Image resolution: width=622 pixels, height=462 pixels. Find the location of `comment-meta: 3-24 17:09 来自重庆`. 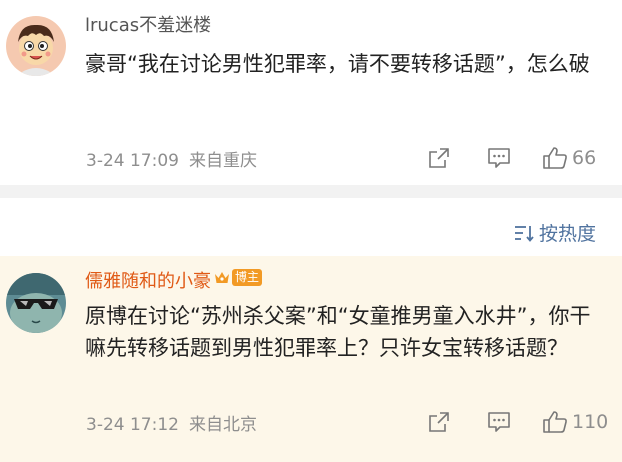

comment-meta: 3-24 17:09 来自重庆 is located at coordinates (171, 158).